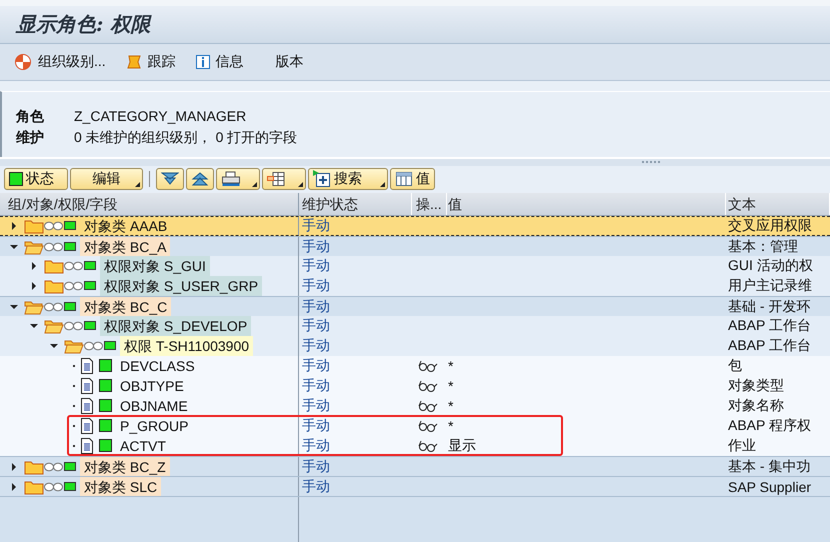 Image resolution: width=830 pixels, height=542 pixels. Describe the element at coordinates (154, 406) in the screenshot. I see `node-label: OBJNAME` at that location.